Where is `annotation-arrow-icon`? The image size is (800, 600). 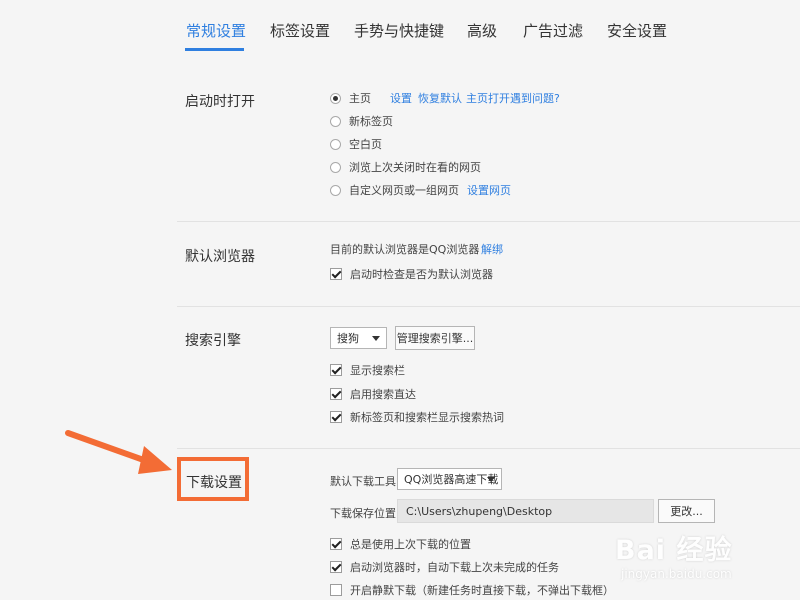
annotation-arrow-icon is located at coordinates (118, 452).